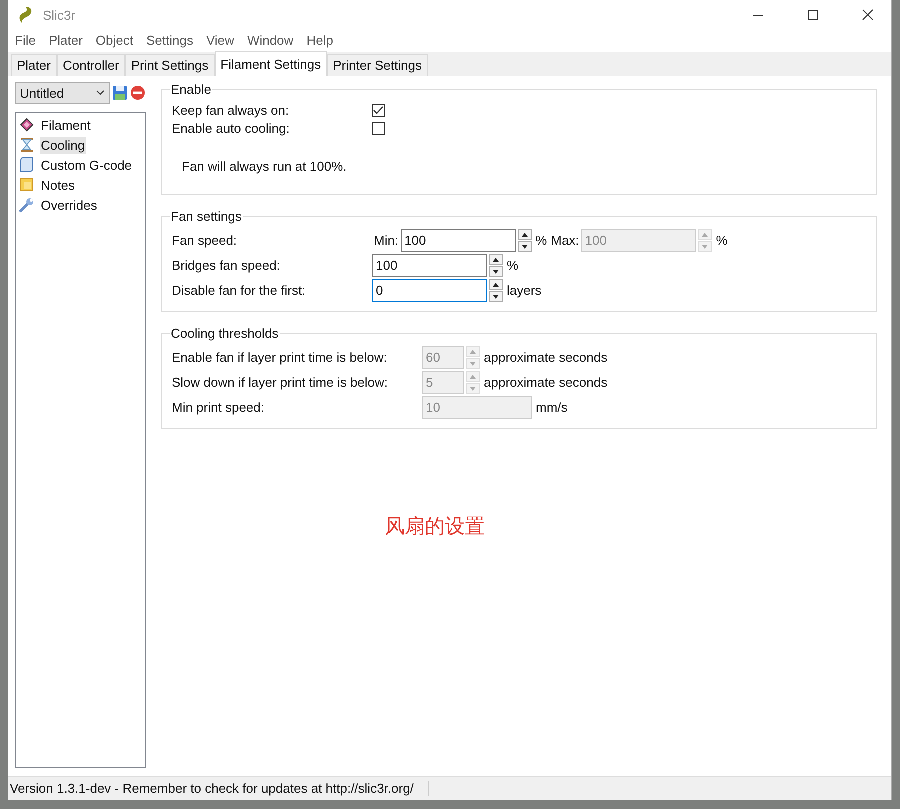  I want to click on note-text: Fan will always run at 100%., so click(264, 167).